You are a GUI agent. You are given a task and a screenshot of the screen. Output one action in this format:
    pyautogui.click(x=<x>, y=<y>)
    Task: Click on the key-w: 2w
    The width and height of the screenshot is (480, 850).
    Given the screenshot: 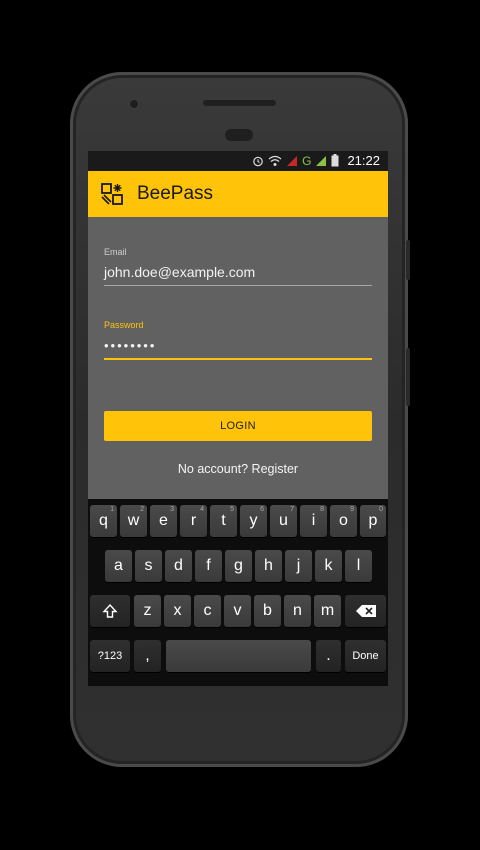 What is the action you would take?
    pyautogui.click(x=133, y=521)
    